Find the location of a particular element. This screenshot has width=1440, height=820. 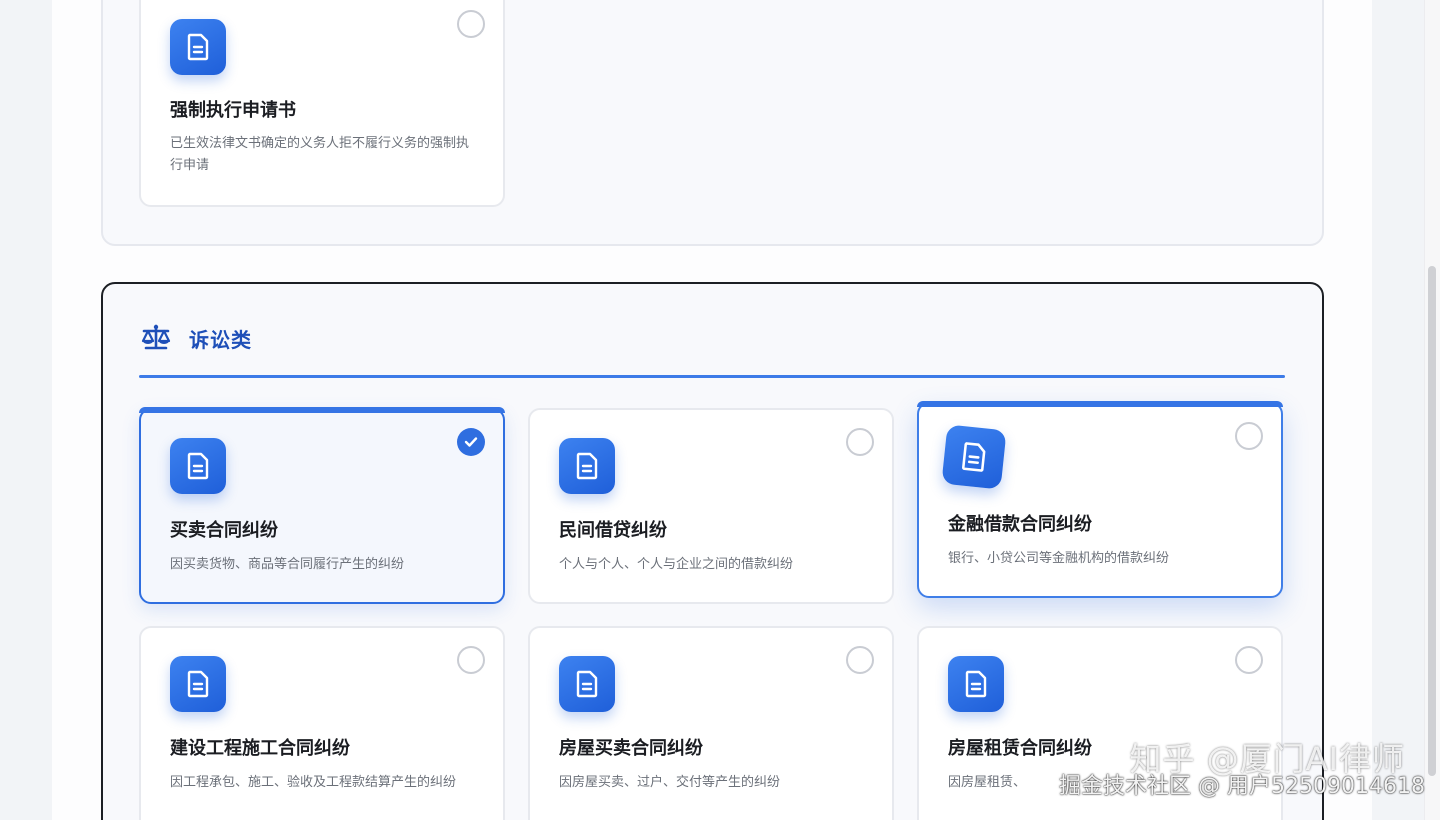

card-description: 因买卖货物、商品等合同履行产生的纠纷 is located at coordinates (287, 564).